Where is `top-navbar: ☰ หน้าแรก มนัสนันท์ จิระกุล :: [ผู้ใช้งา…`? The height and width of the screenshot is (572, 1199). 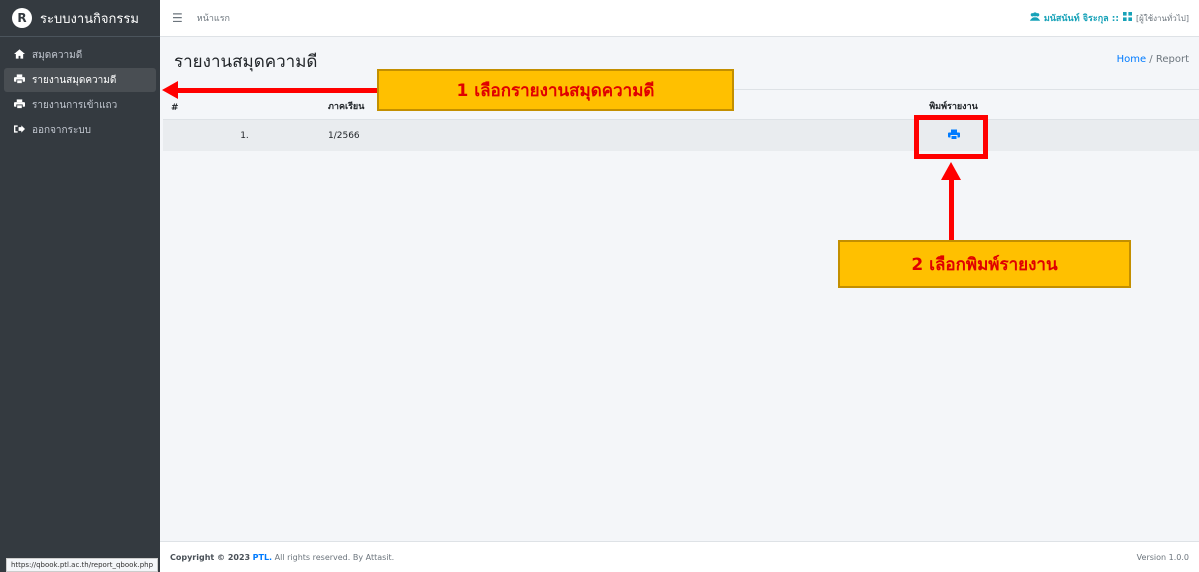 top-navbar: ☰ หน้าแรก มนัสนันท์ จิระกุล :: [ผู้ใช้งา… is located at coordinates (679, 18).